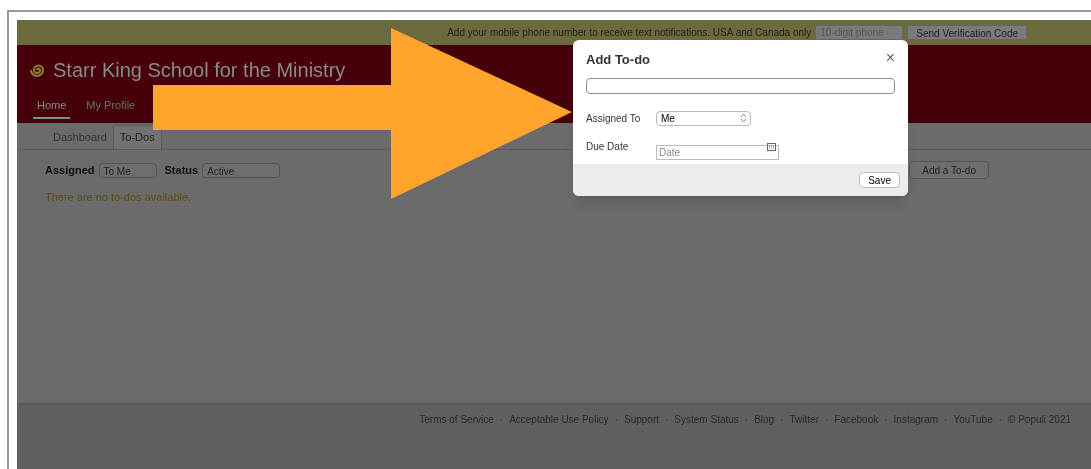 This screenshot has width=1091, height=469. I want to click on empty-message: There are no to-dos available., so click(118, 197).